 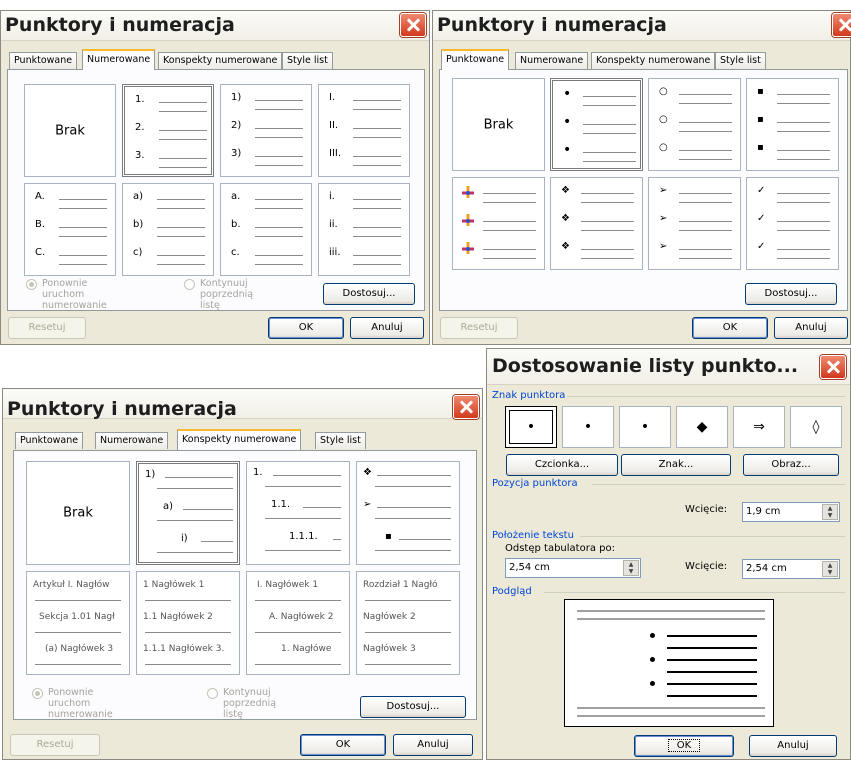 What do you see at coordinates (792, 124) in the screenshot?
I see `list-style-option: ▪ ▪ ▪` at bounding box center [792, 124].